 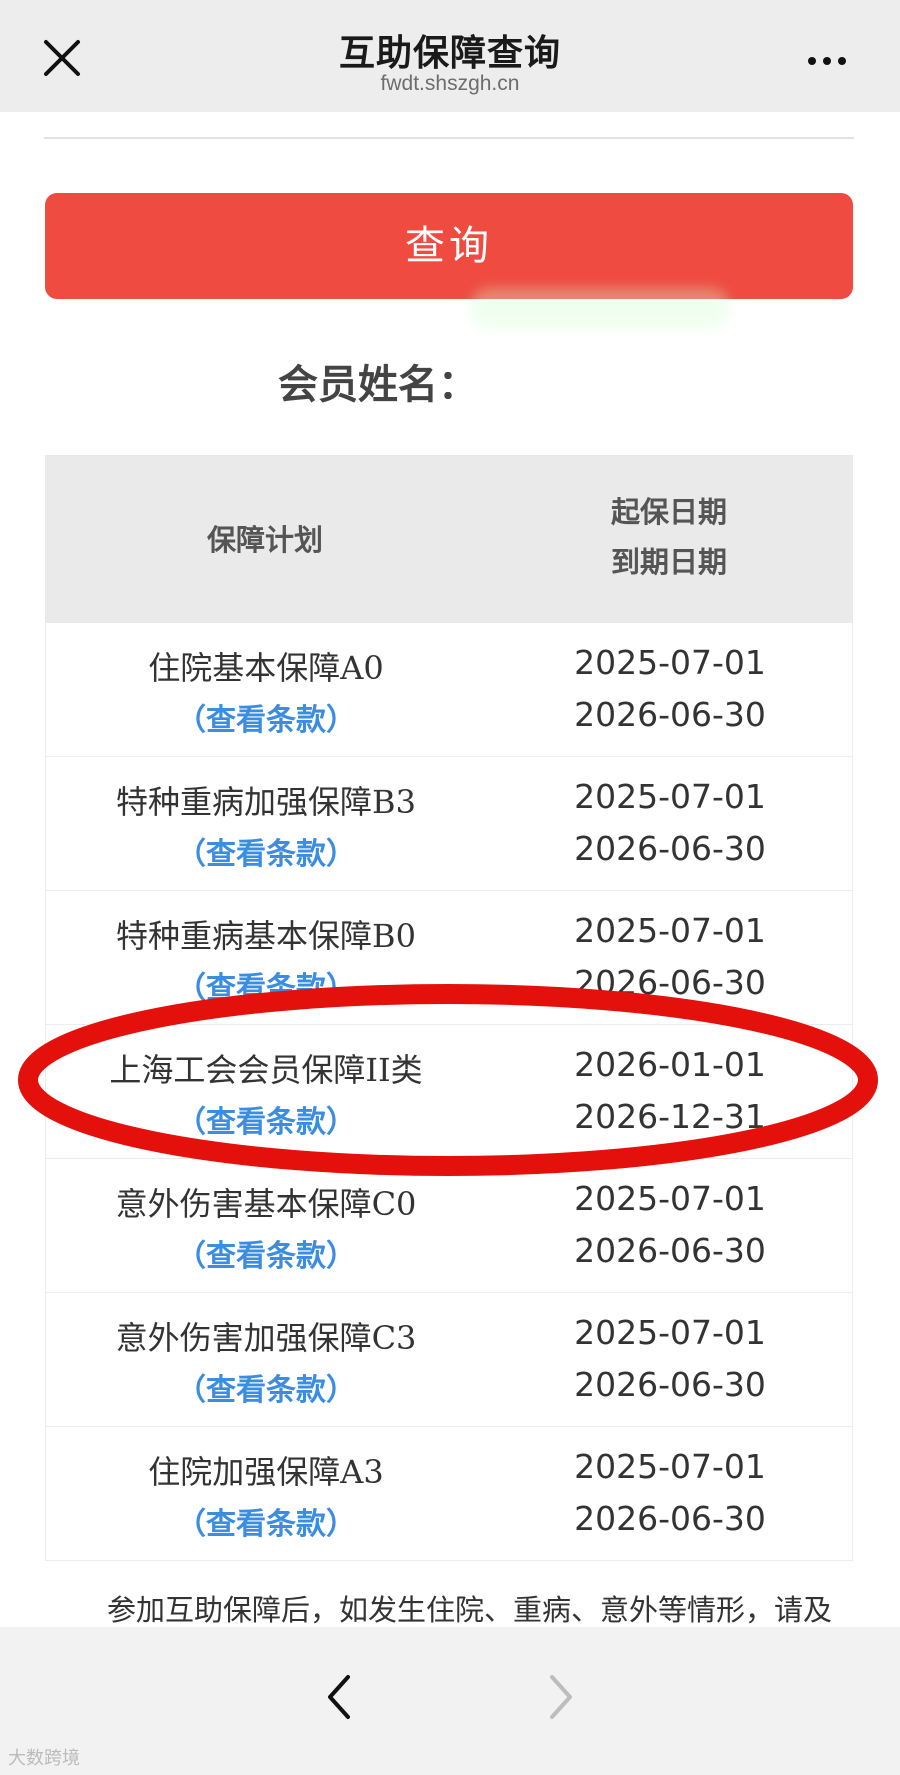 What do you see at coordinates (670, 1116) in the screenshot?
I see `end-date: 2026-12-31` at bounding box center [670, 1116].